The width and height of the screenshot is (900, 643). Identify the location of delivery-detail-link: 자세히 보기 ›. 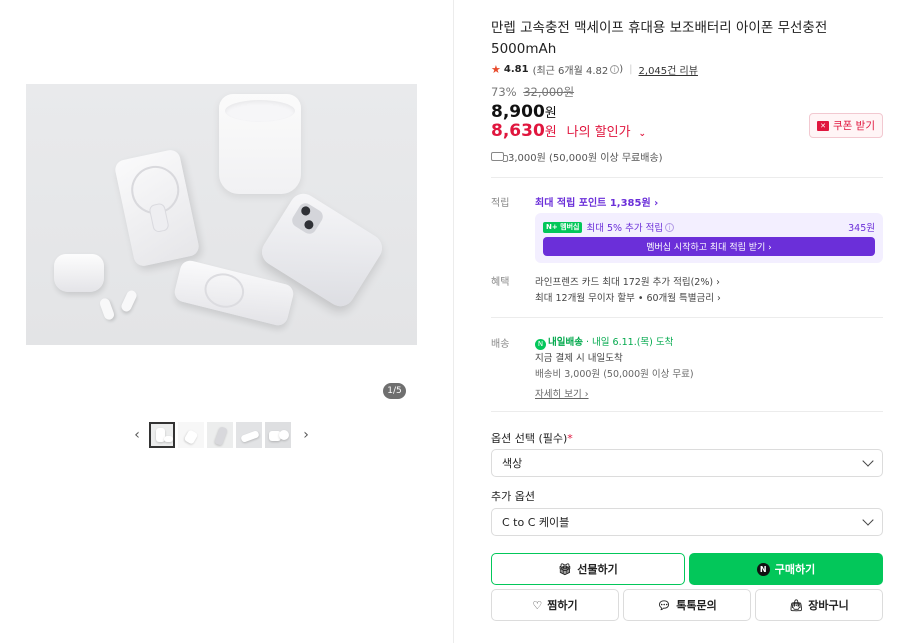
(562, 393).